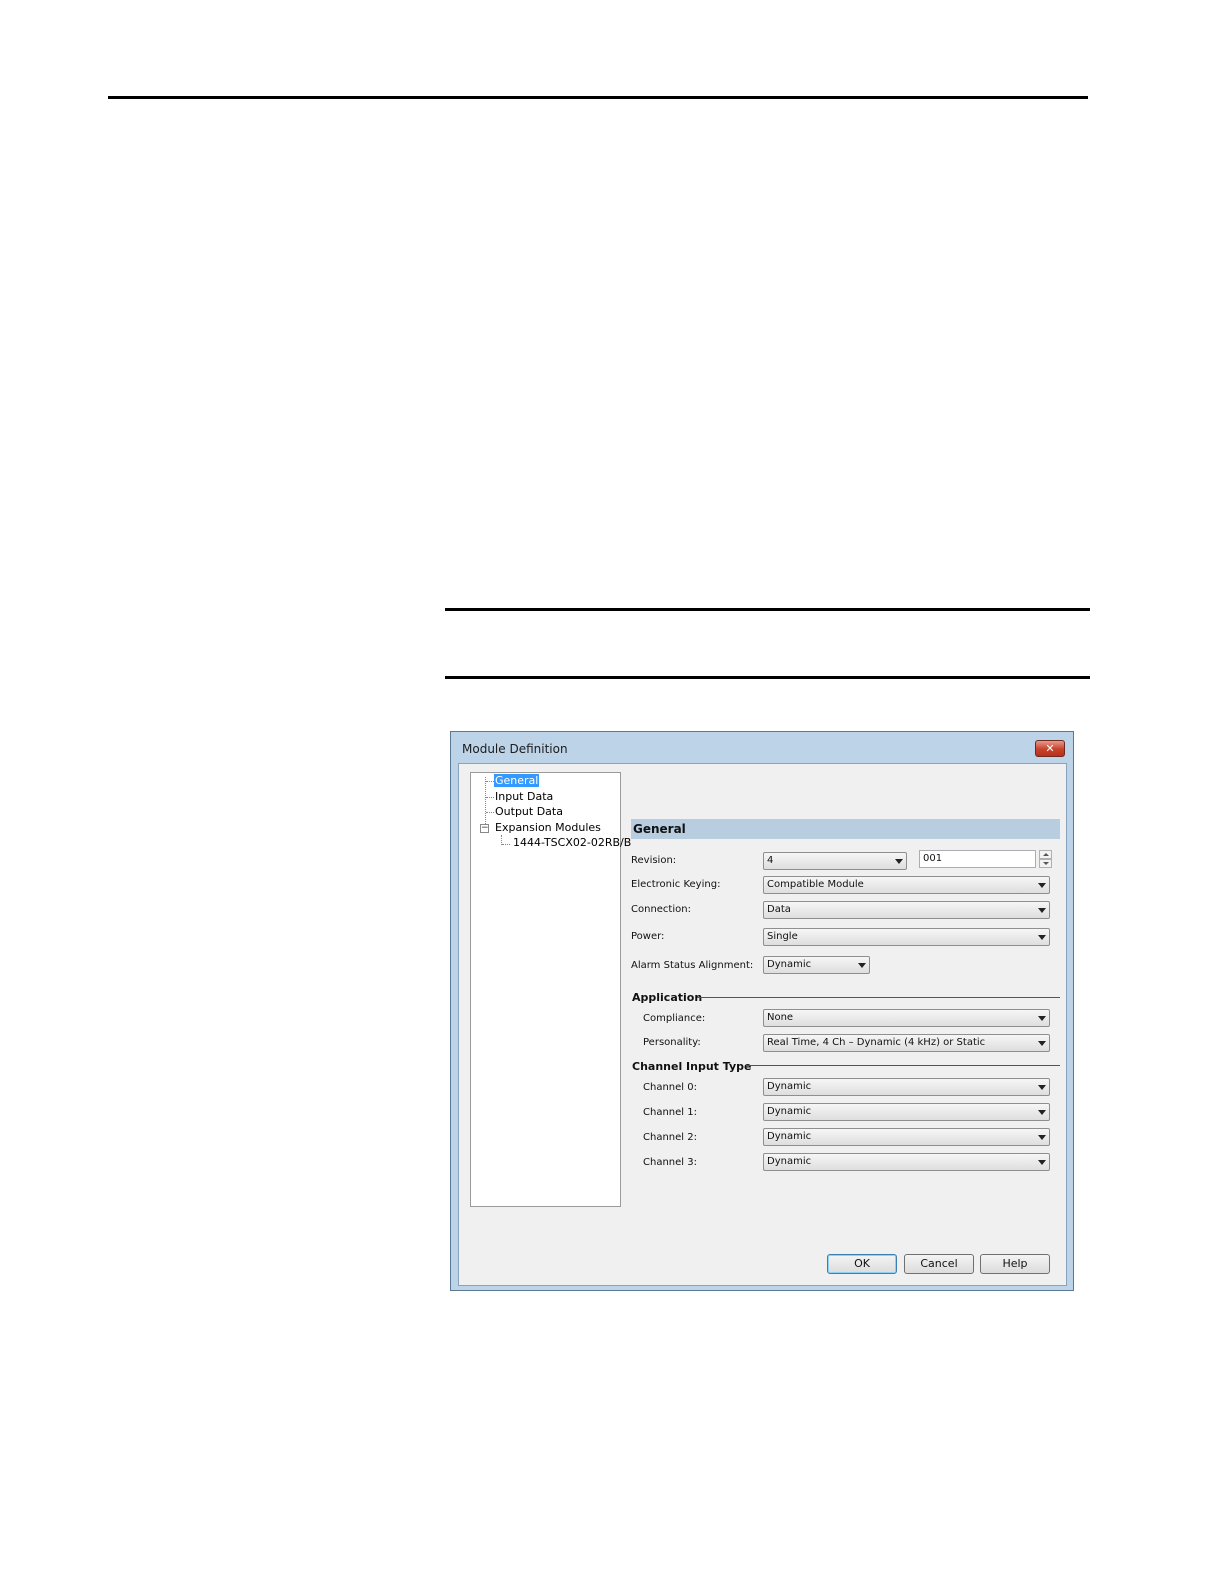 This screenshot has width=1224, height=1584. I want to click on revision-major-value: 4, so click(770, 860).